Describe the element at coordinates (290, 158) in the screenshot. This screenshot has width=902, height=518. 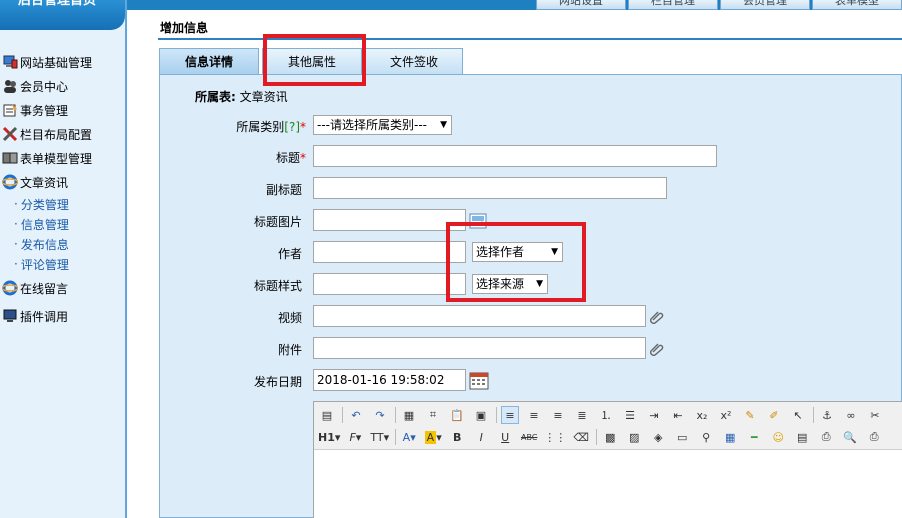
I see `title-label: 标题*` at that location.